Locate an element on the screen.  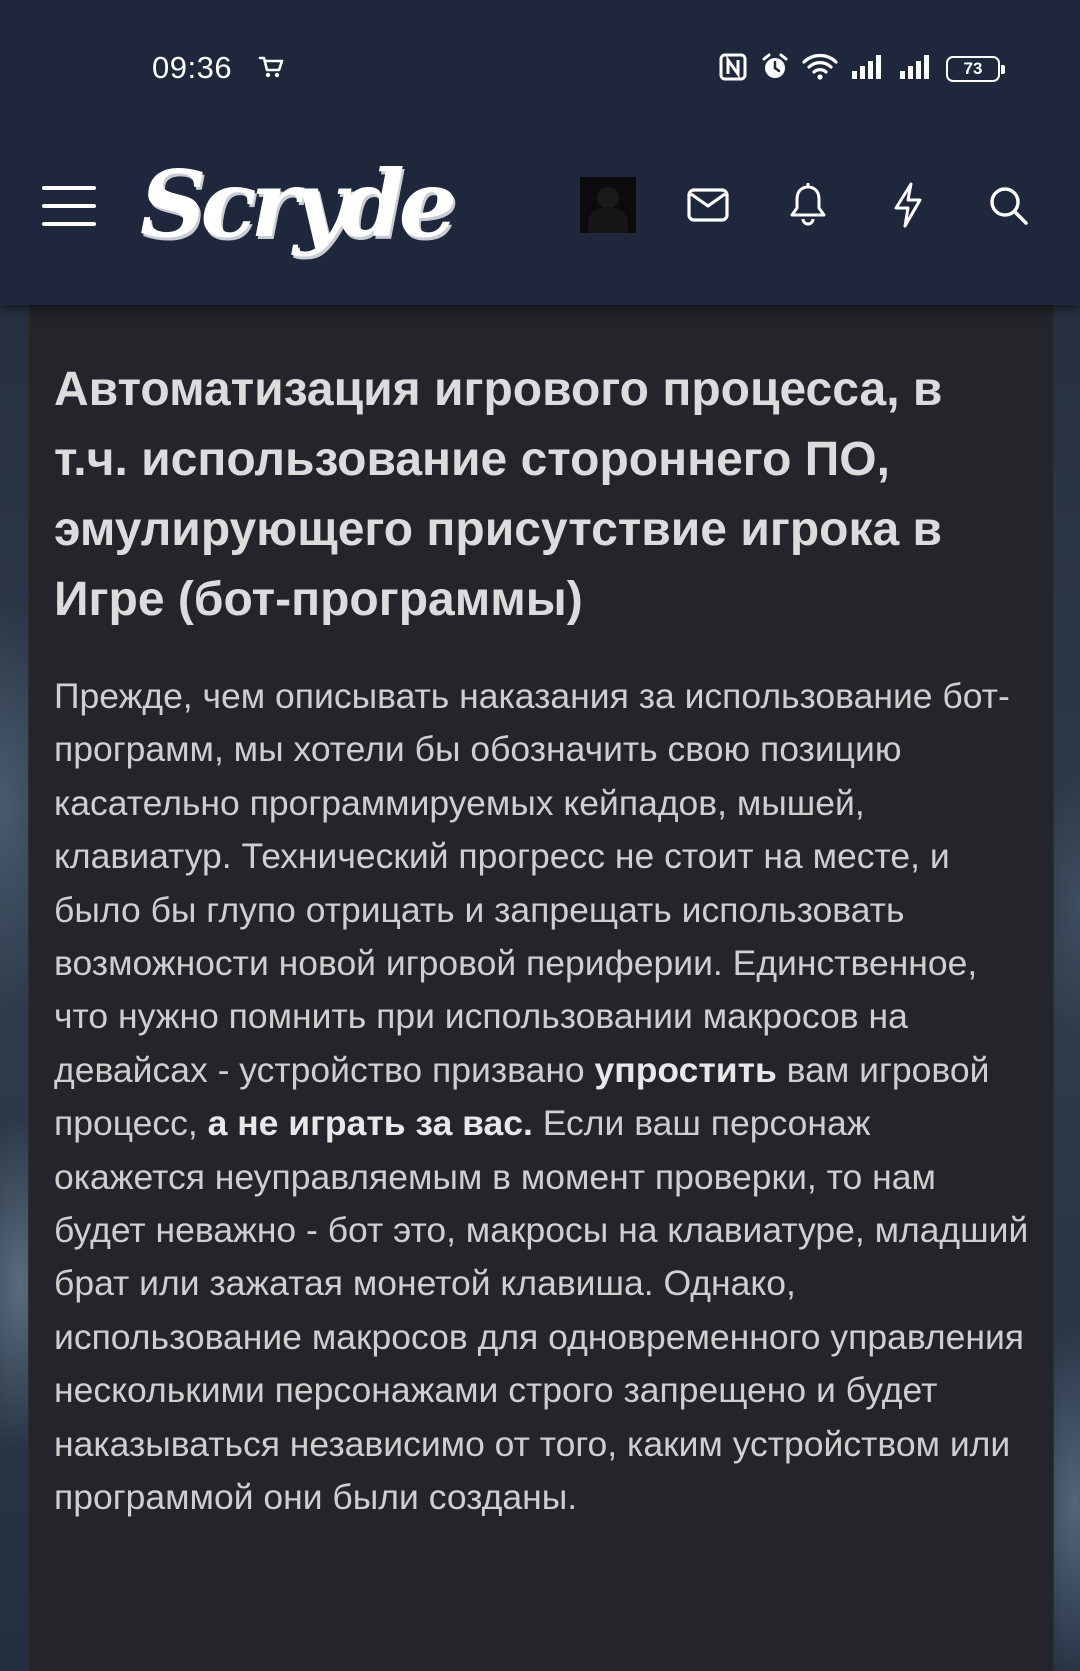
messages-button is located at coordinates (708, 205).